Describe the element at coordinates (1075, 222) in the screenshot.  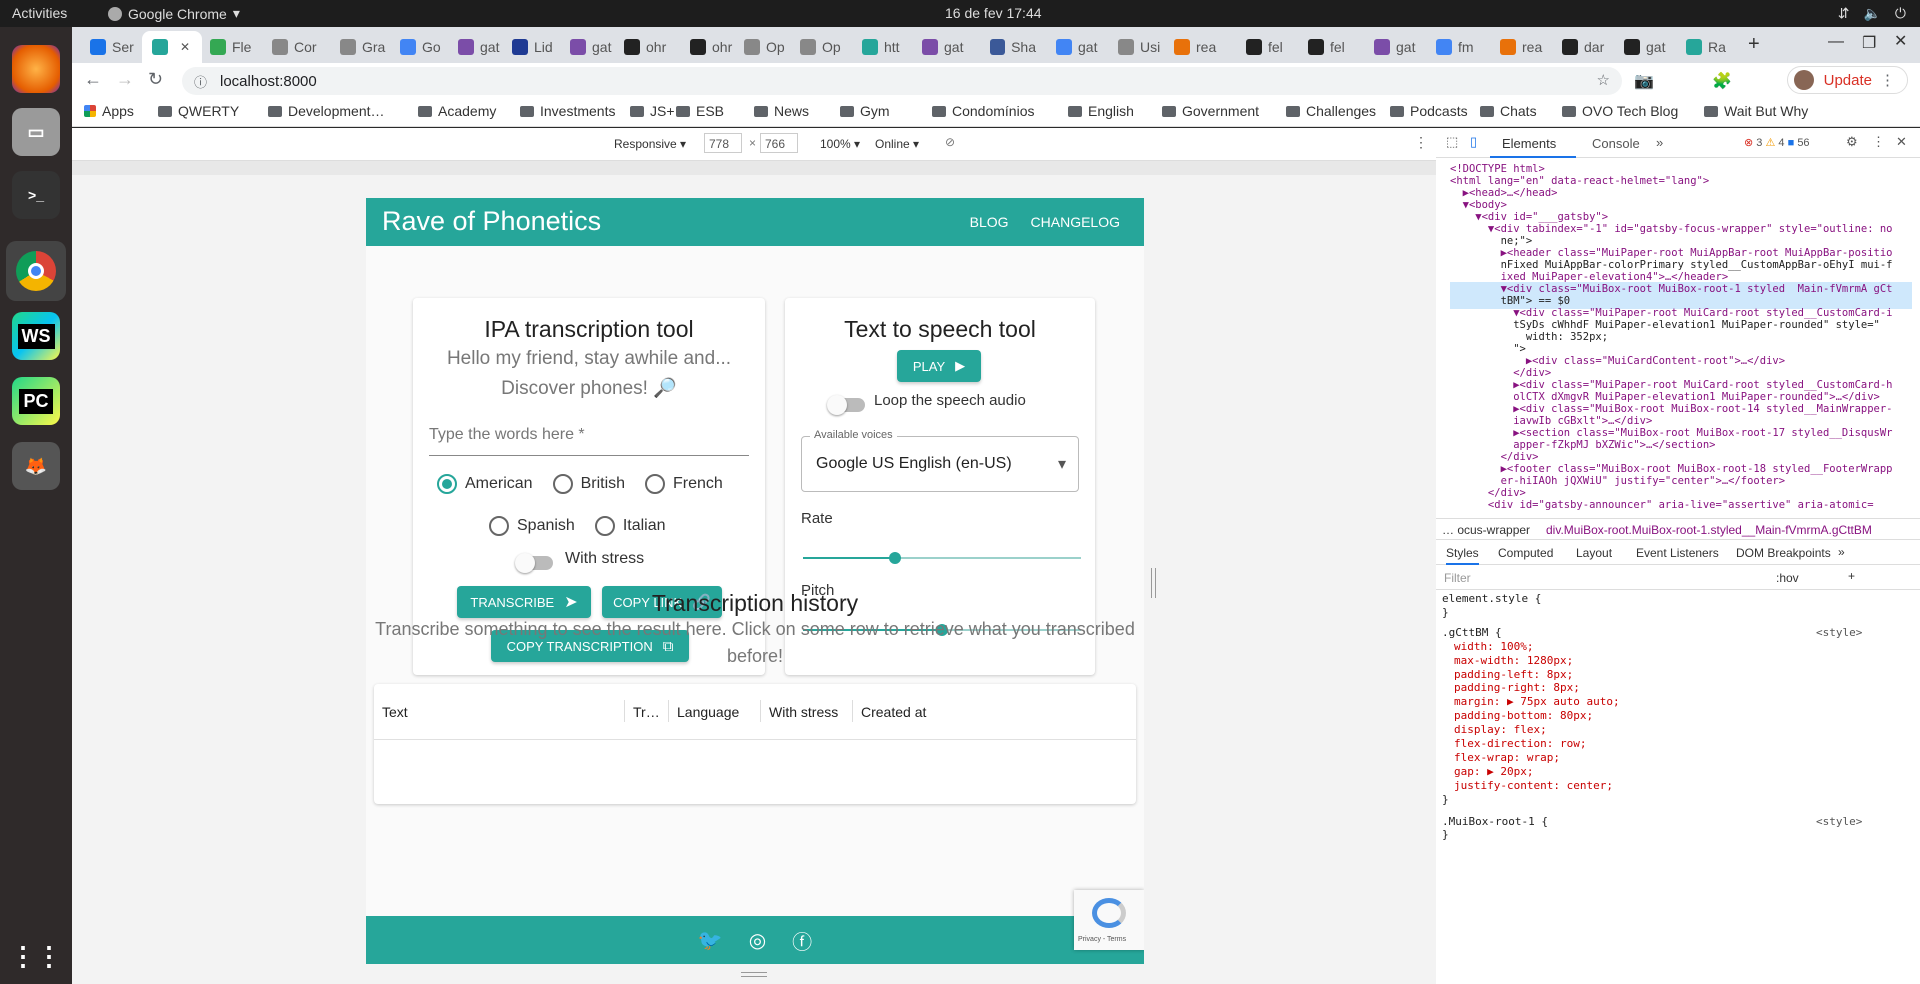
I see `nav-changelog-link: CHANGELOG` at that location.